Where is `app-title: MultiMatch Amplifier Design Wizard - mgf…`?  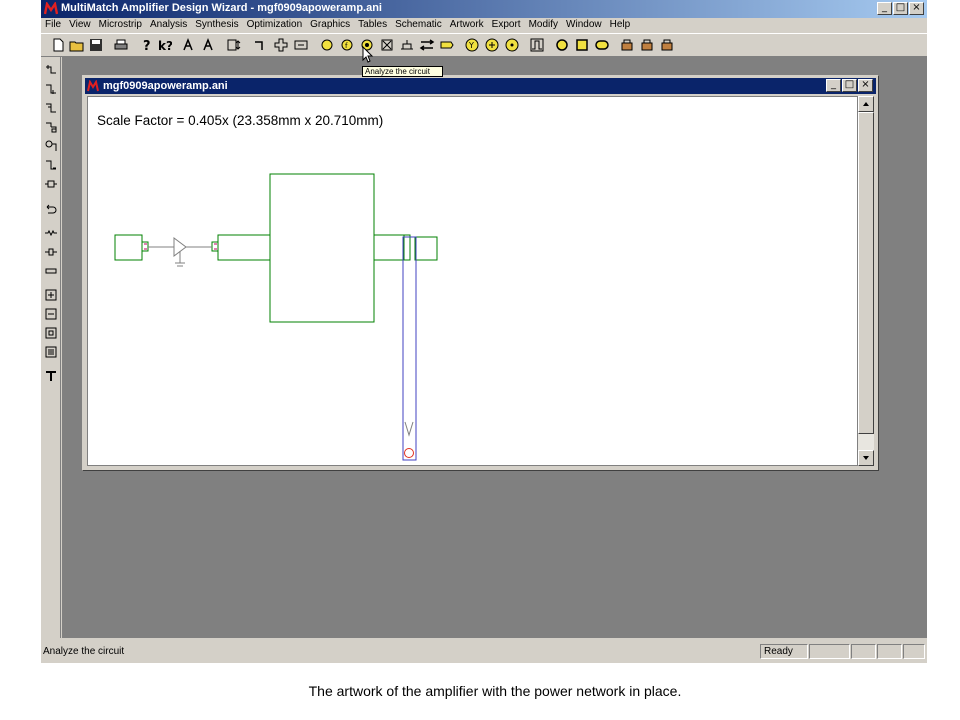
app-title: MultiMatch Amplifier Design Wizard - mgf… is located at coordinates (221, 8).